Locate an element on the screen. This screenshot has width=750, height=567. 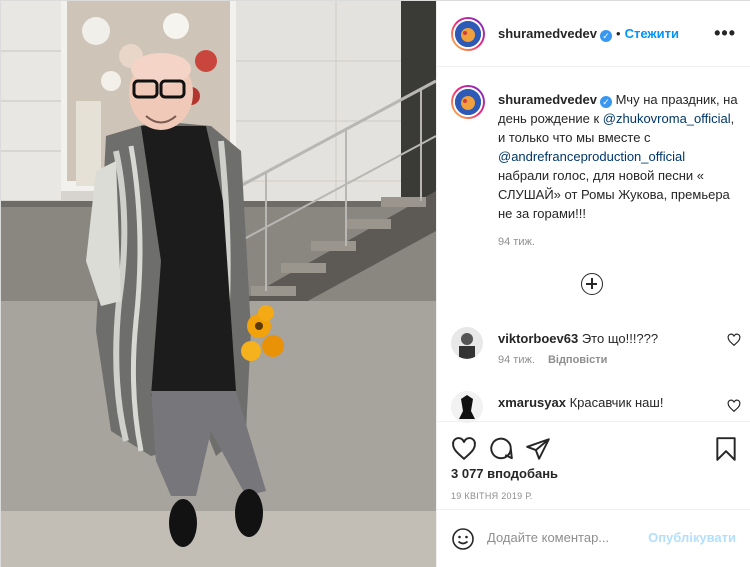
author-avatar is located at coordinates (468, 34).